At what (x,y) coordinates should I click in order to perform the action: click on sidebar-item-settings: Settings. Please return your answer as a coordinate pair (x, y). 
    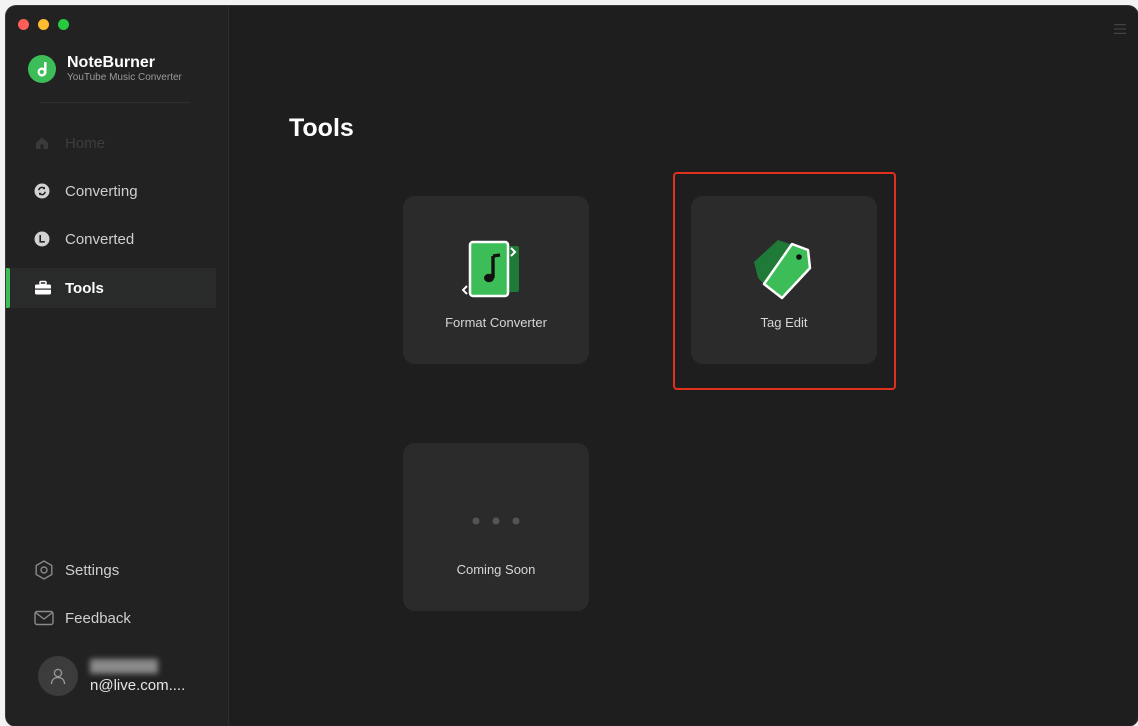
    Looking at the image, I should click on (111, 570).